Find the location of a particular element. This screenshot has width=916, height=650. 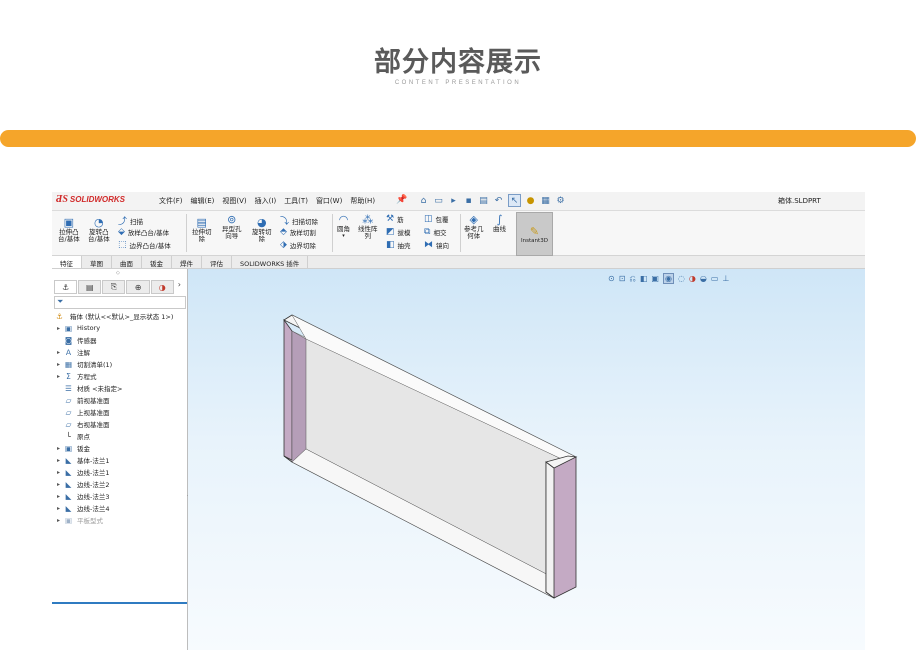

new-document-icon: ▭ is located at coordinates (438, 200).